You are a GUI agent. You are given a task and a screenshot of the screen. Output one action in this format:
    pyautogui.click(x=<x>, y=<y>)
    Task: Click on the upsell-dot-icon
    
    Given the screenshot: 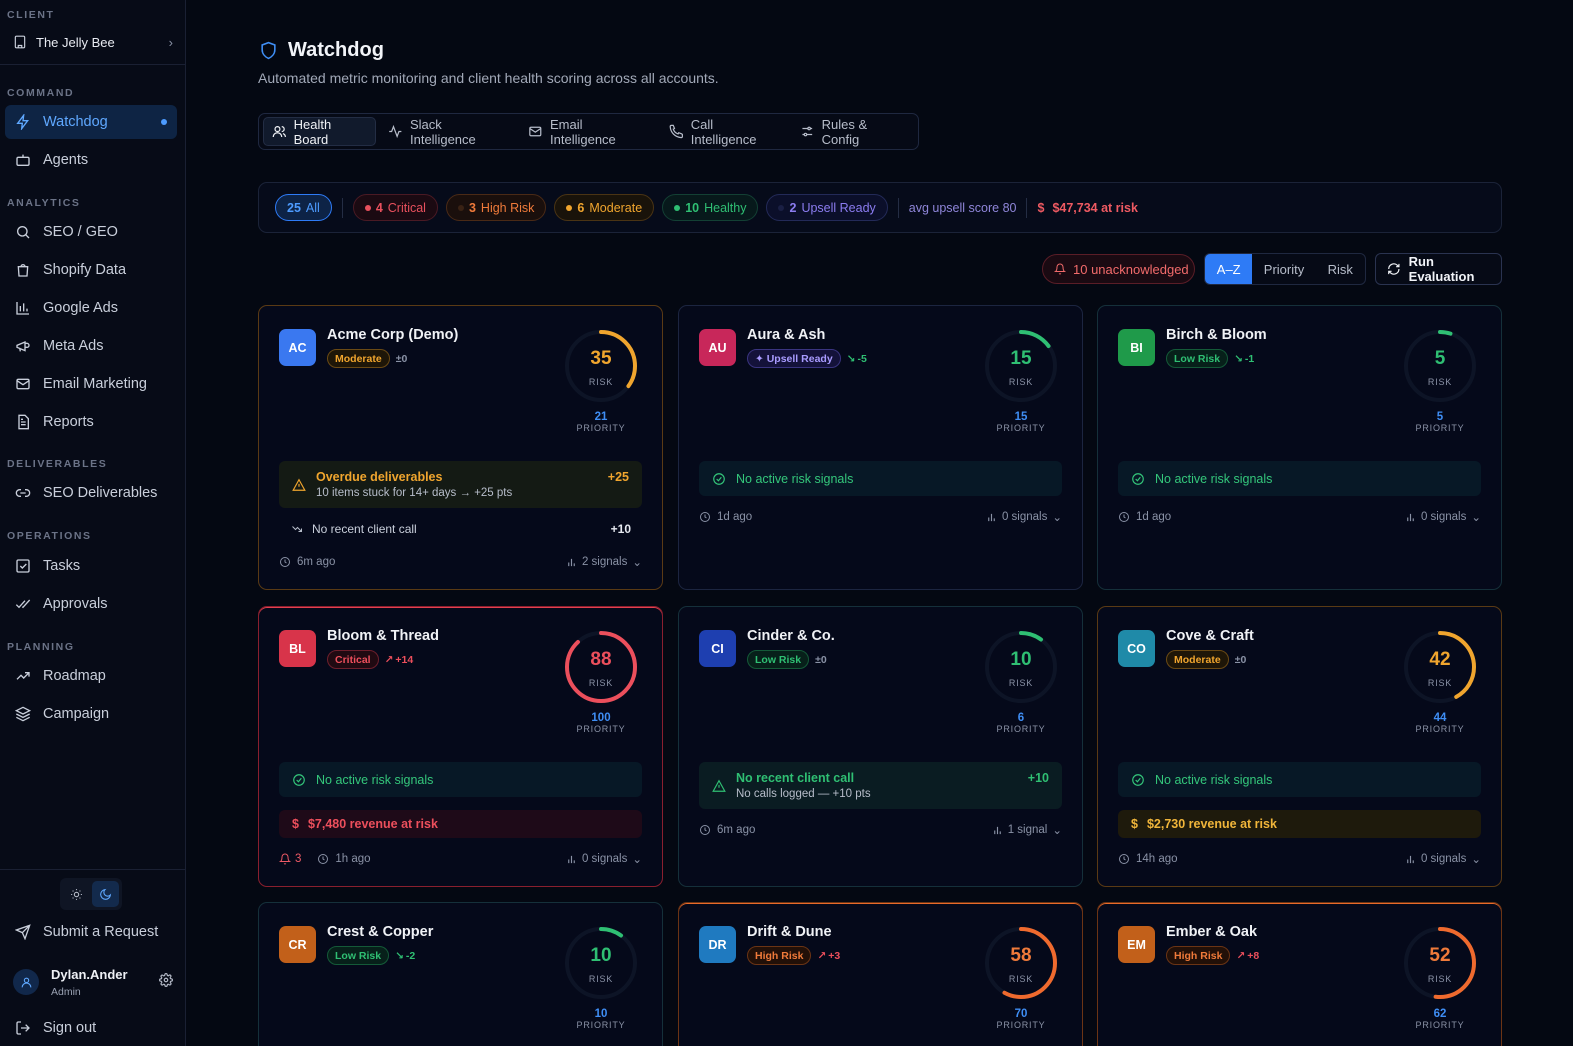 What is the action you would take?
    pyautogui.click(x=781, y=207)
    